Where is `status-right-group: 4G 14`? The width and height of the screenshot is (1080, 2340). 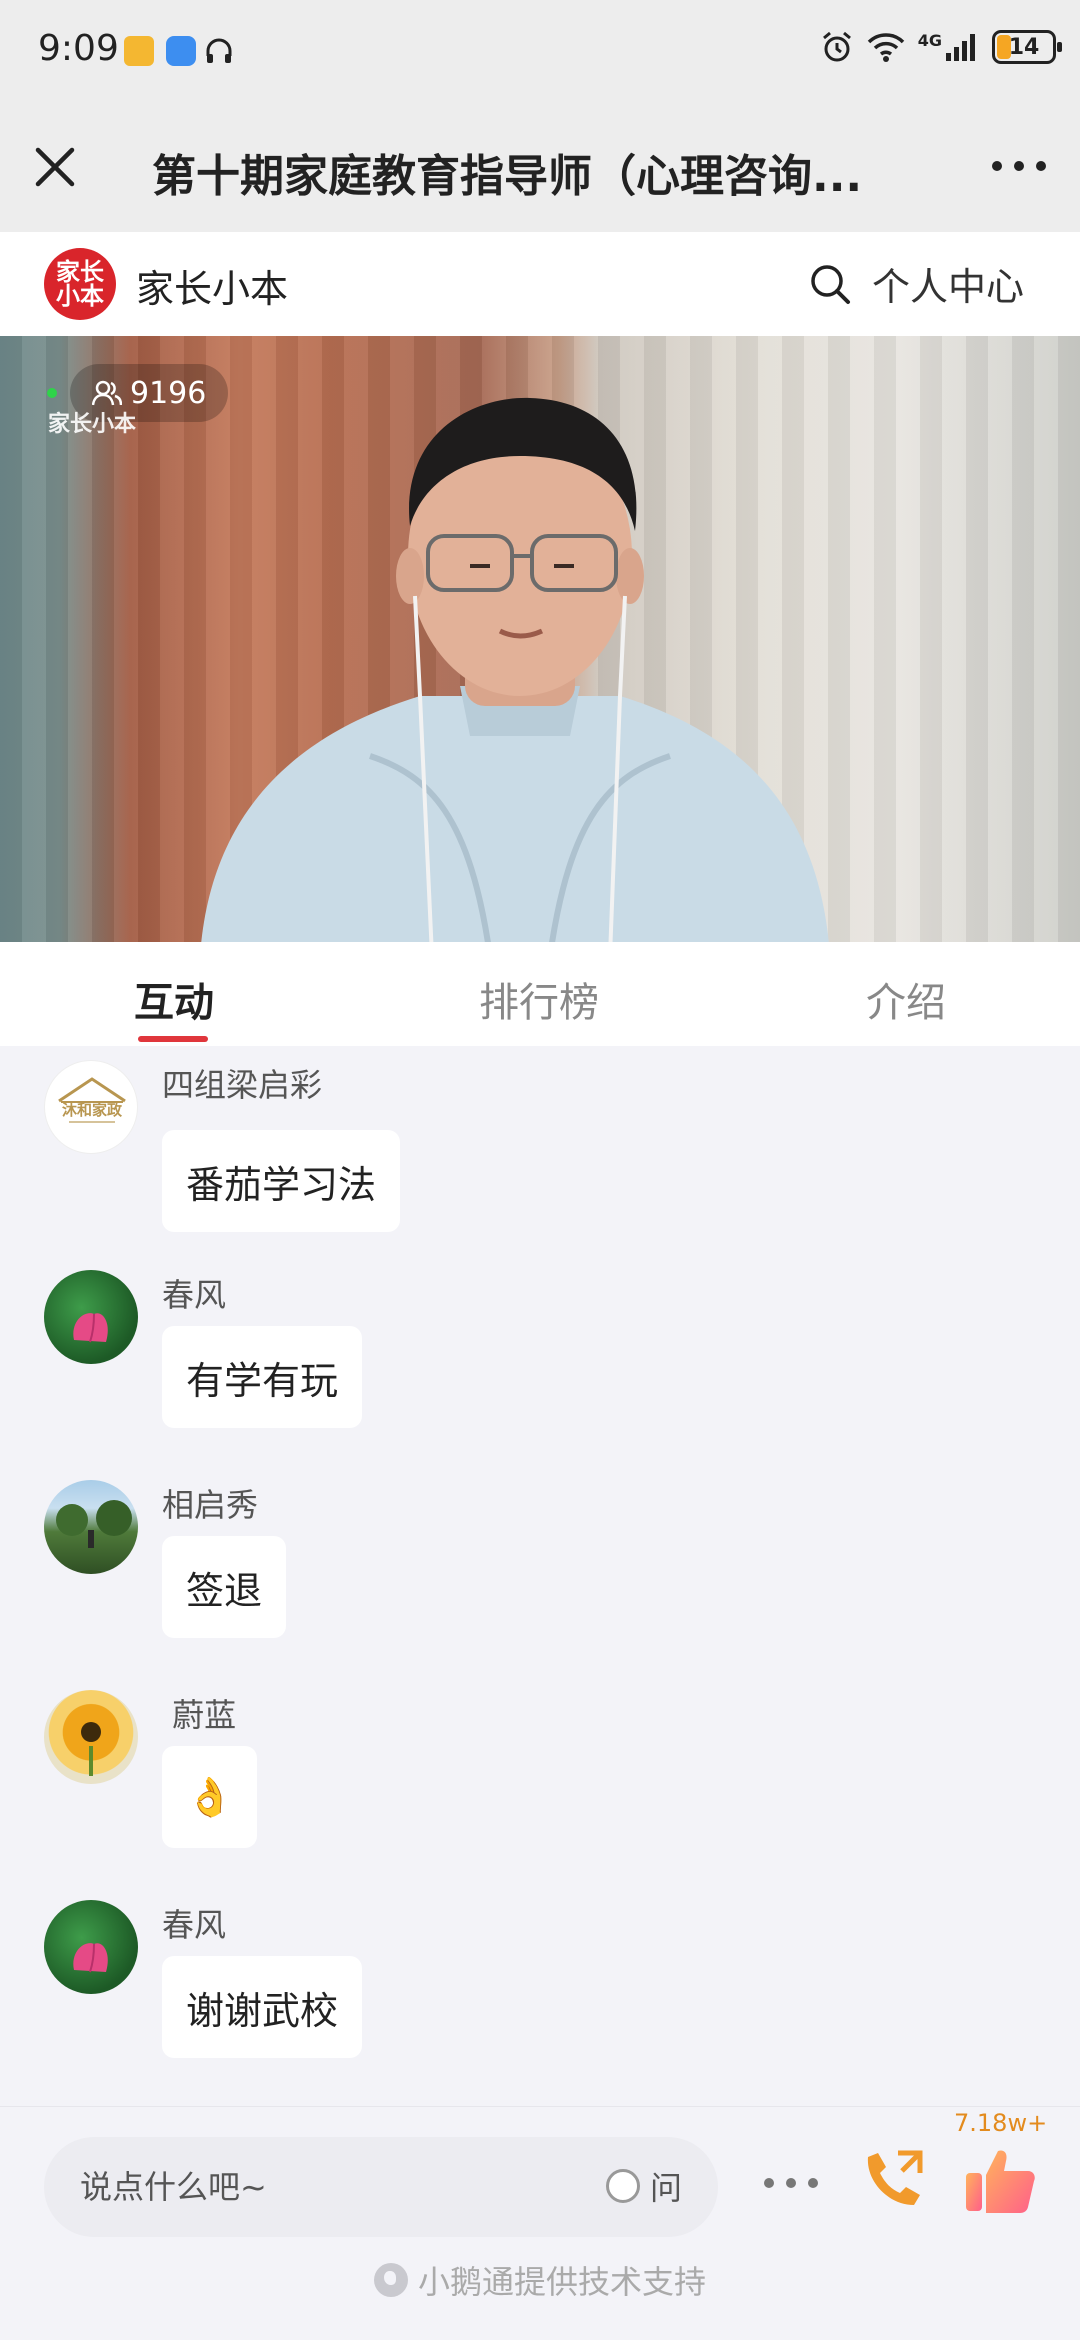 status-right-group: 4G 14 is located at coordinates (941, 47).